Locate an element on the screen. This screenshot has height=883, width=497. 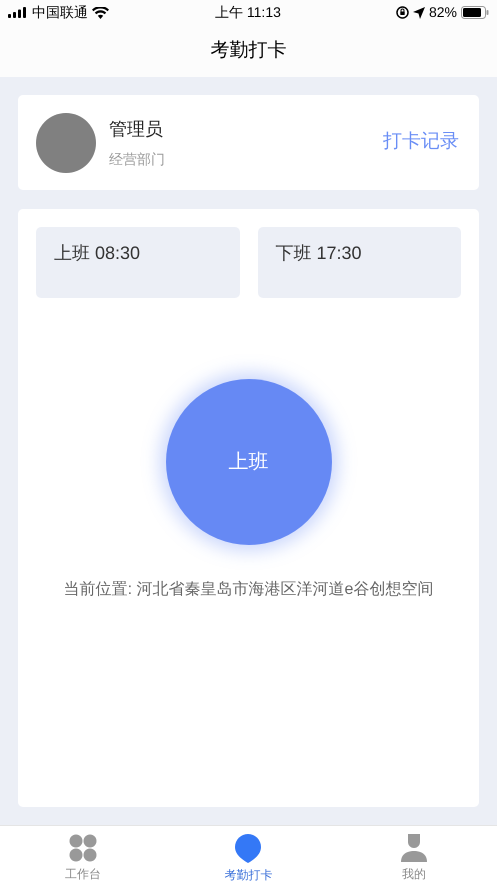
status-time: 上午 11:13 is located at coordinates (248, 12).